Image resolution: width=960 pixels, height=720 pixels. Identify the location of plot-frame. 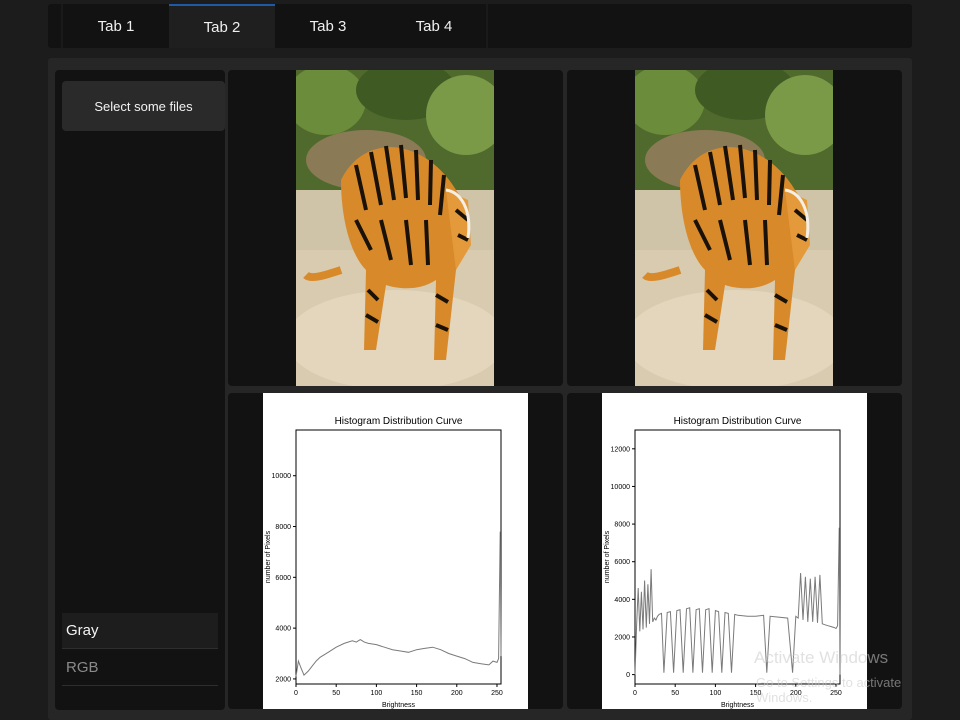
(398, 557).